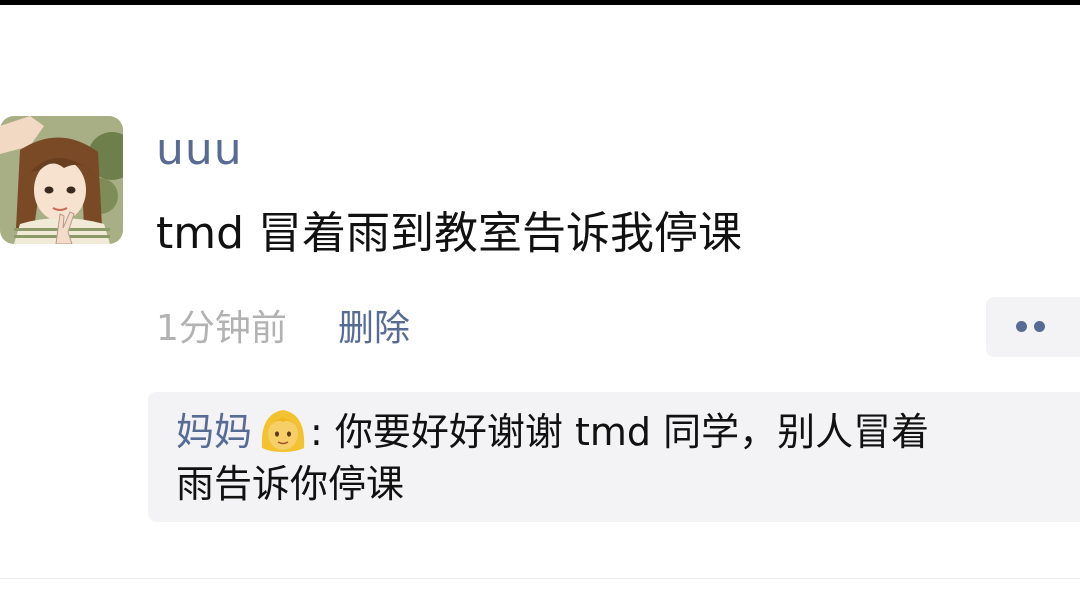 This screenshot has width=1080, height=607. What do you see at coordinates (632, 432) in the screenshot?
I see `comment-text: 你要好好谢谢 tmd 同学，别人冒着` at bounding box center [632, 432].